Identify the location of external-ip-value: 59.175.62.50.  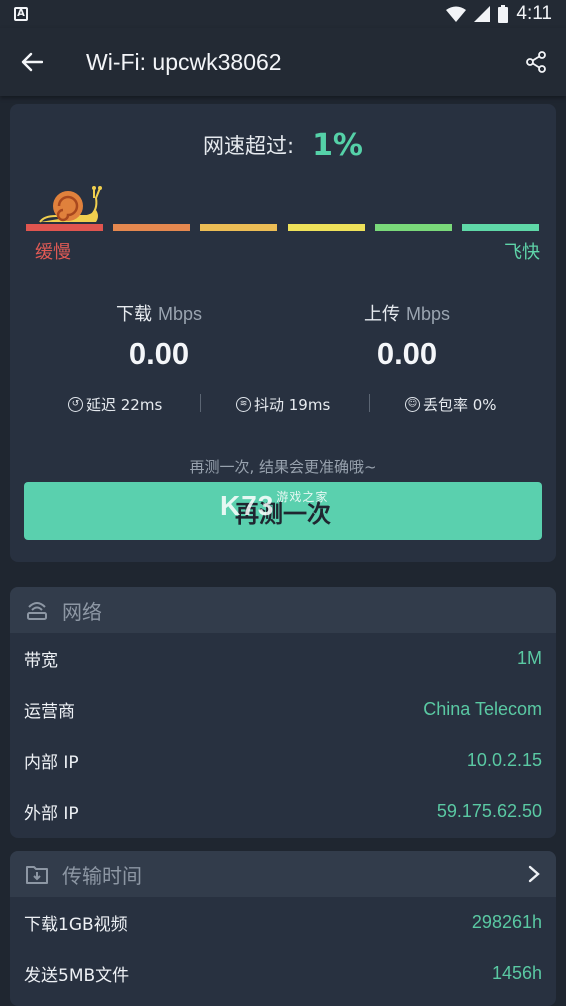
(489, 811).